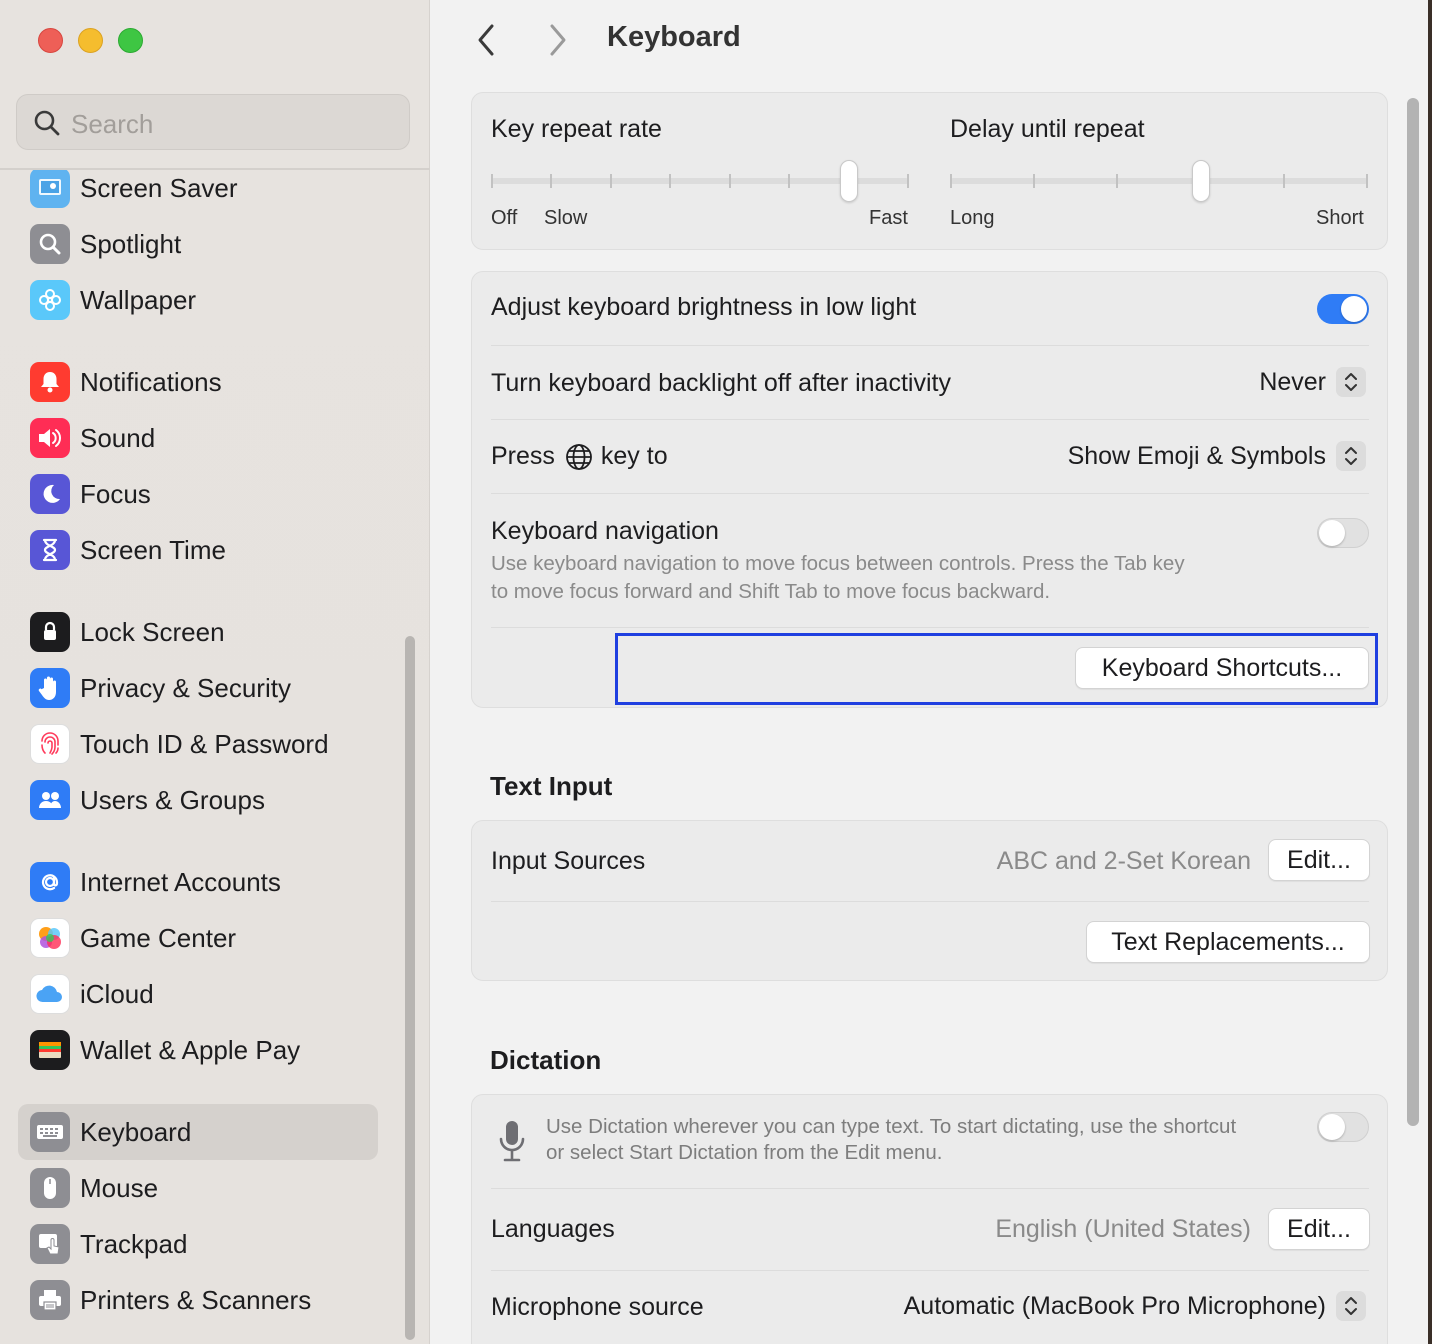 This screenshot has width=1432, height=1344. Describe the element at coordinates (1343, 533) in the screenshot. I see `keyboard-navigation-toggle` at that location.